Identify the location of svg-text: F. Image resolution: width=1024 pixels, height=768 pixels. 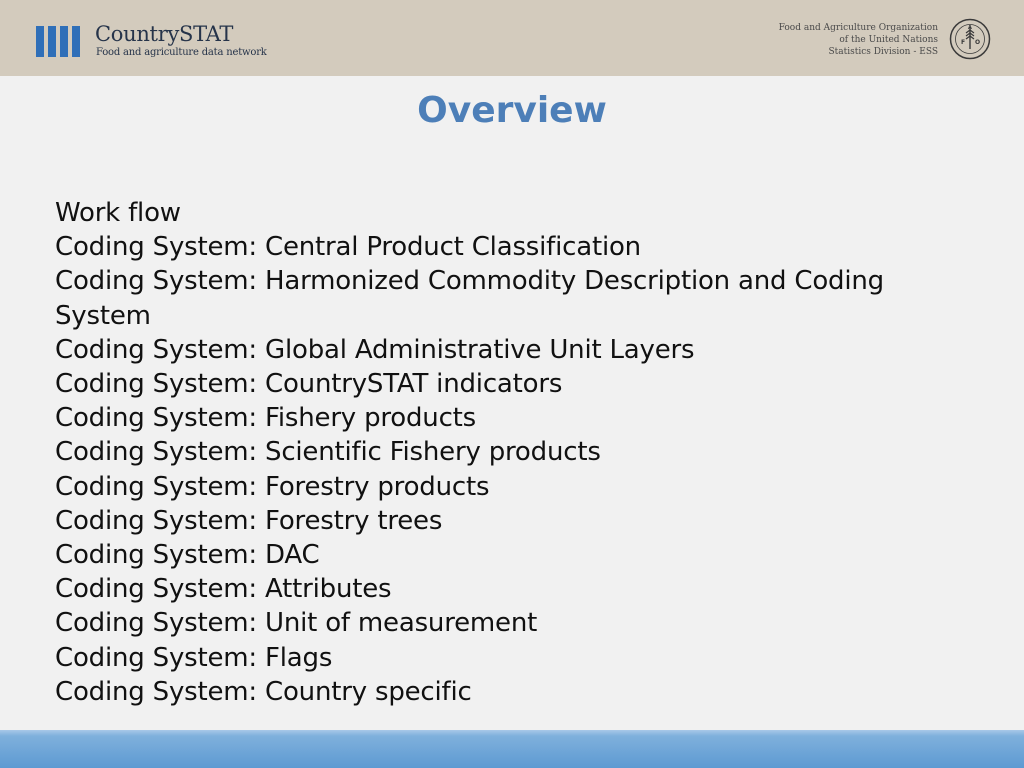
(963, 42).